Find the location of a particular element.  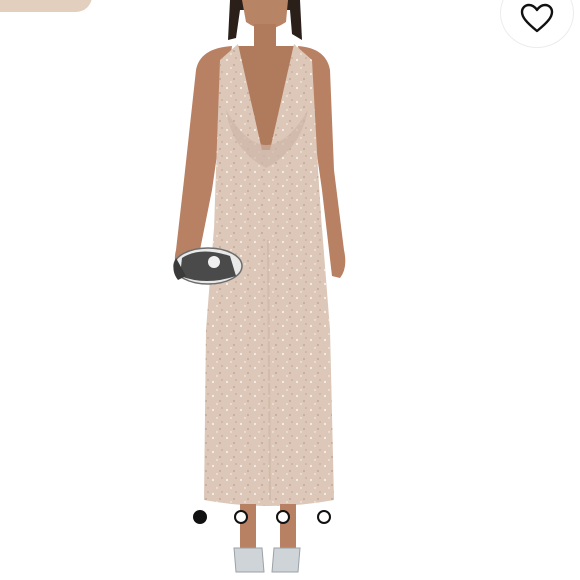

heart-outline-icon is located at coordinates (537, 18).